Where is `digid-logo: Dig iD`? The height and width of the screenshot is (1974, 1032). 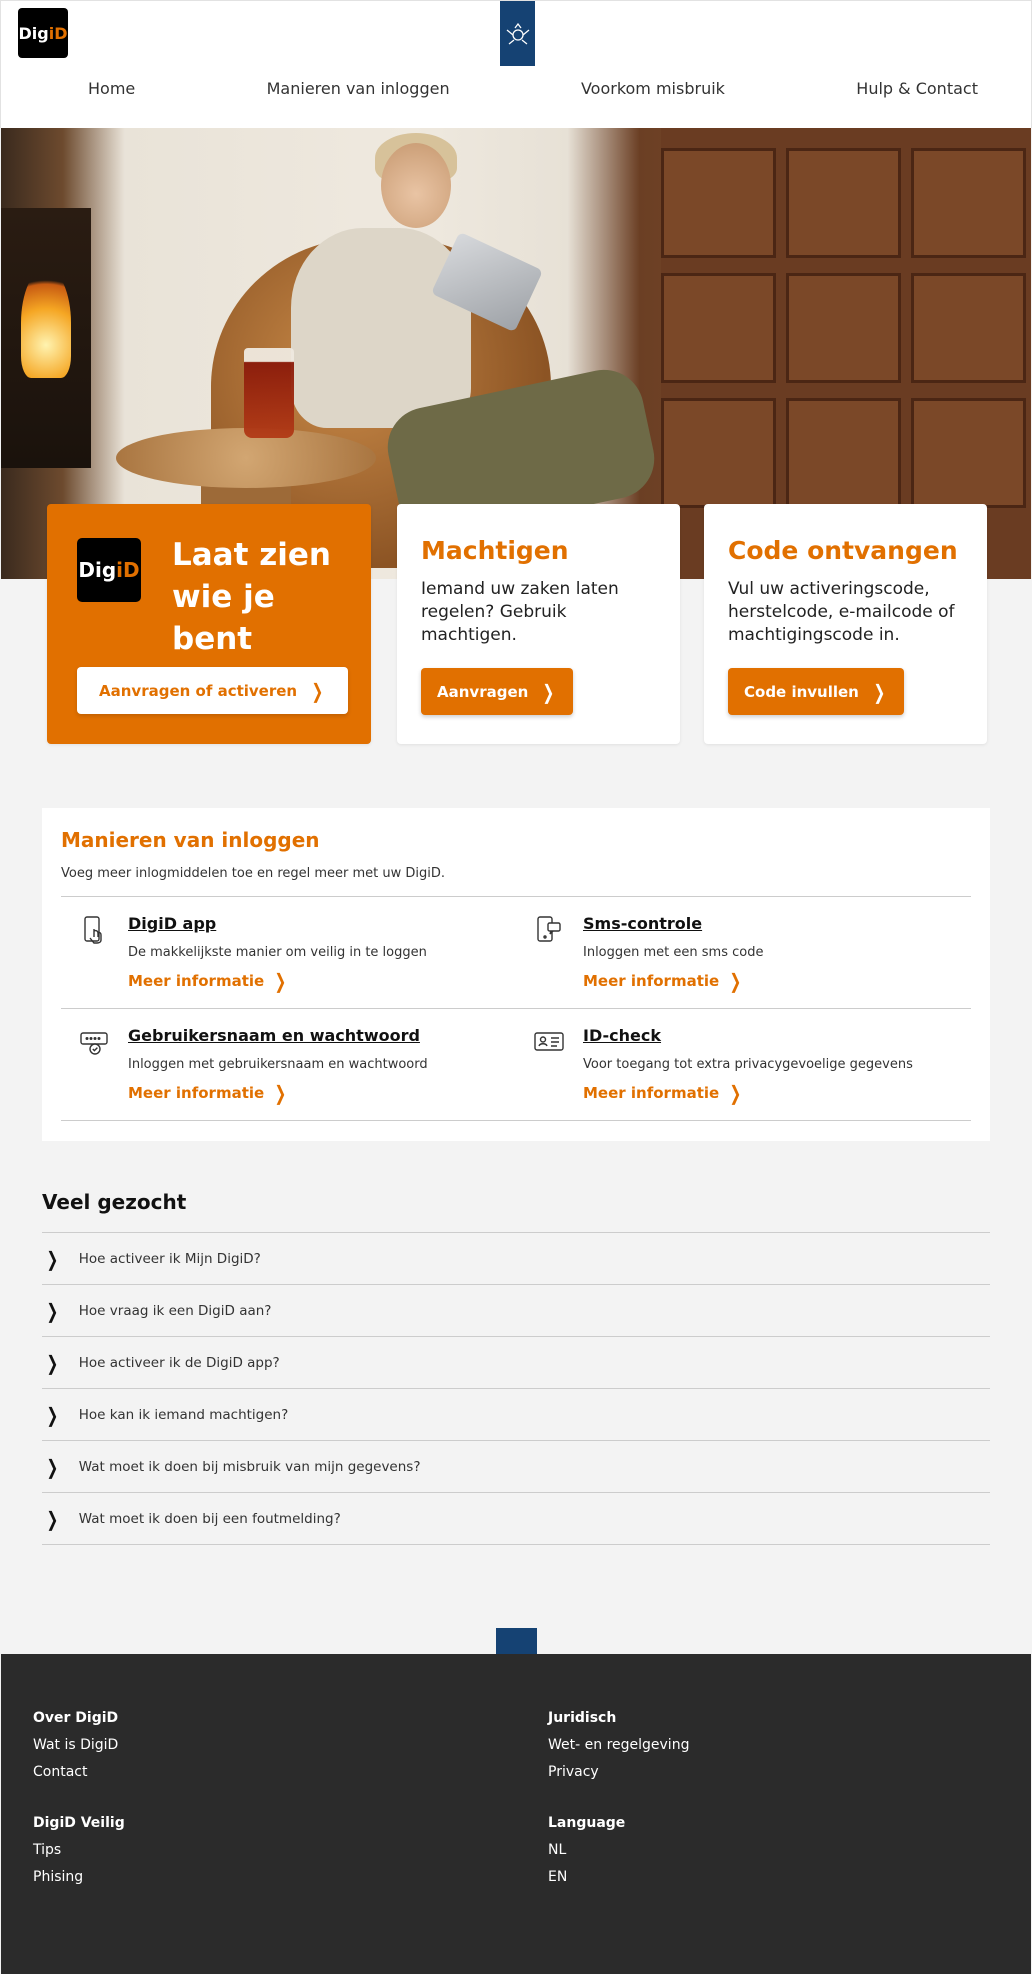 digid-logo: Dig iD is located at coordinates (43, 33).